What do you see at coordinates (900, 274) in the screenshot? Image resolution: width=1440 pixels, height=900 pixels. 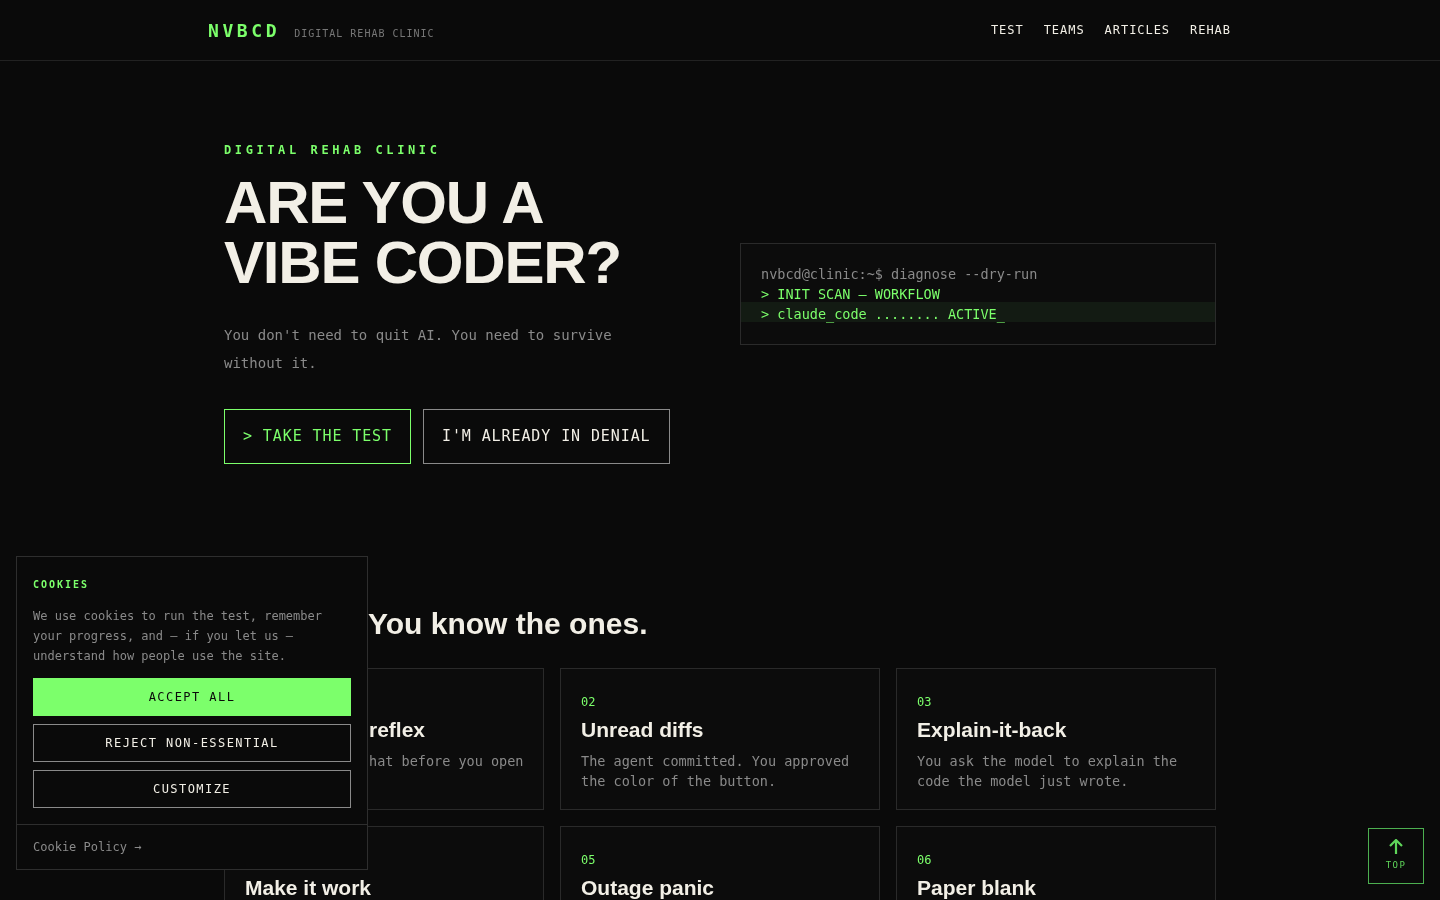 I see `terminal-line: nvbcd@clinic:~$ diagnose --dry-run` at bounding box center [900, 274].